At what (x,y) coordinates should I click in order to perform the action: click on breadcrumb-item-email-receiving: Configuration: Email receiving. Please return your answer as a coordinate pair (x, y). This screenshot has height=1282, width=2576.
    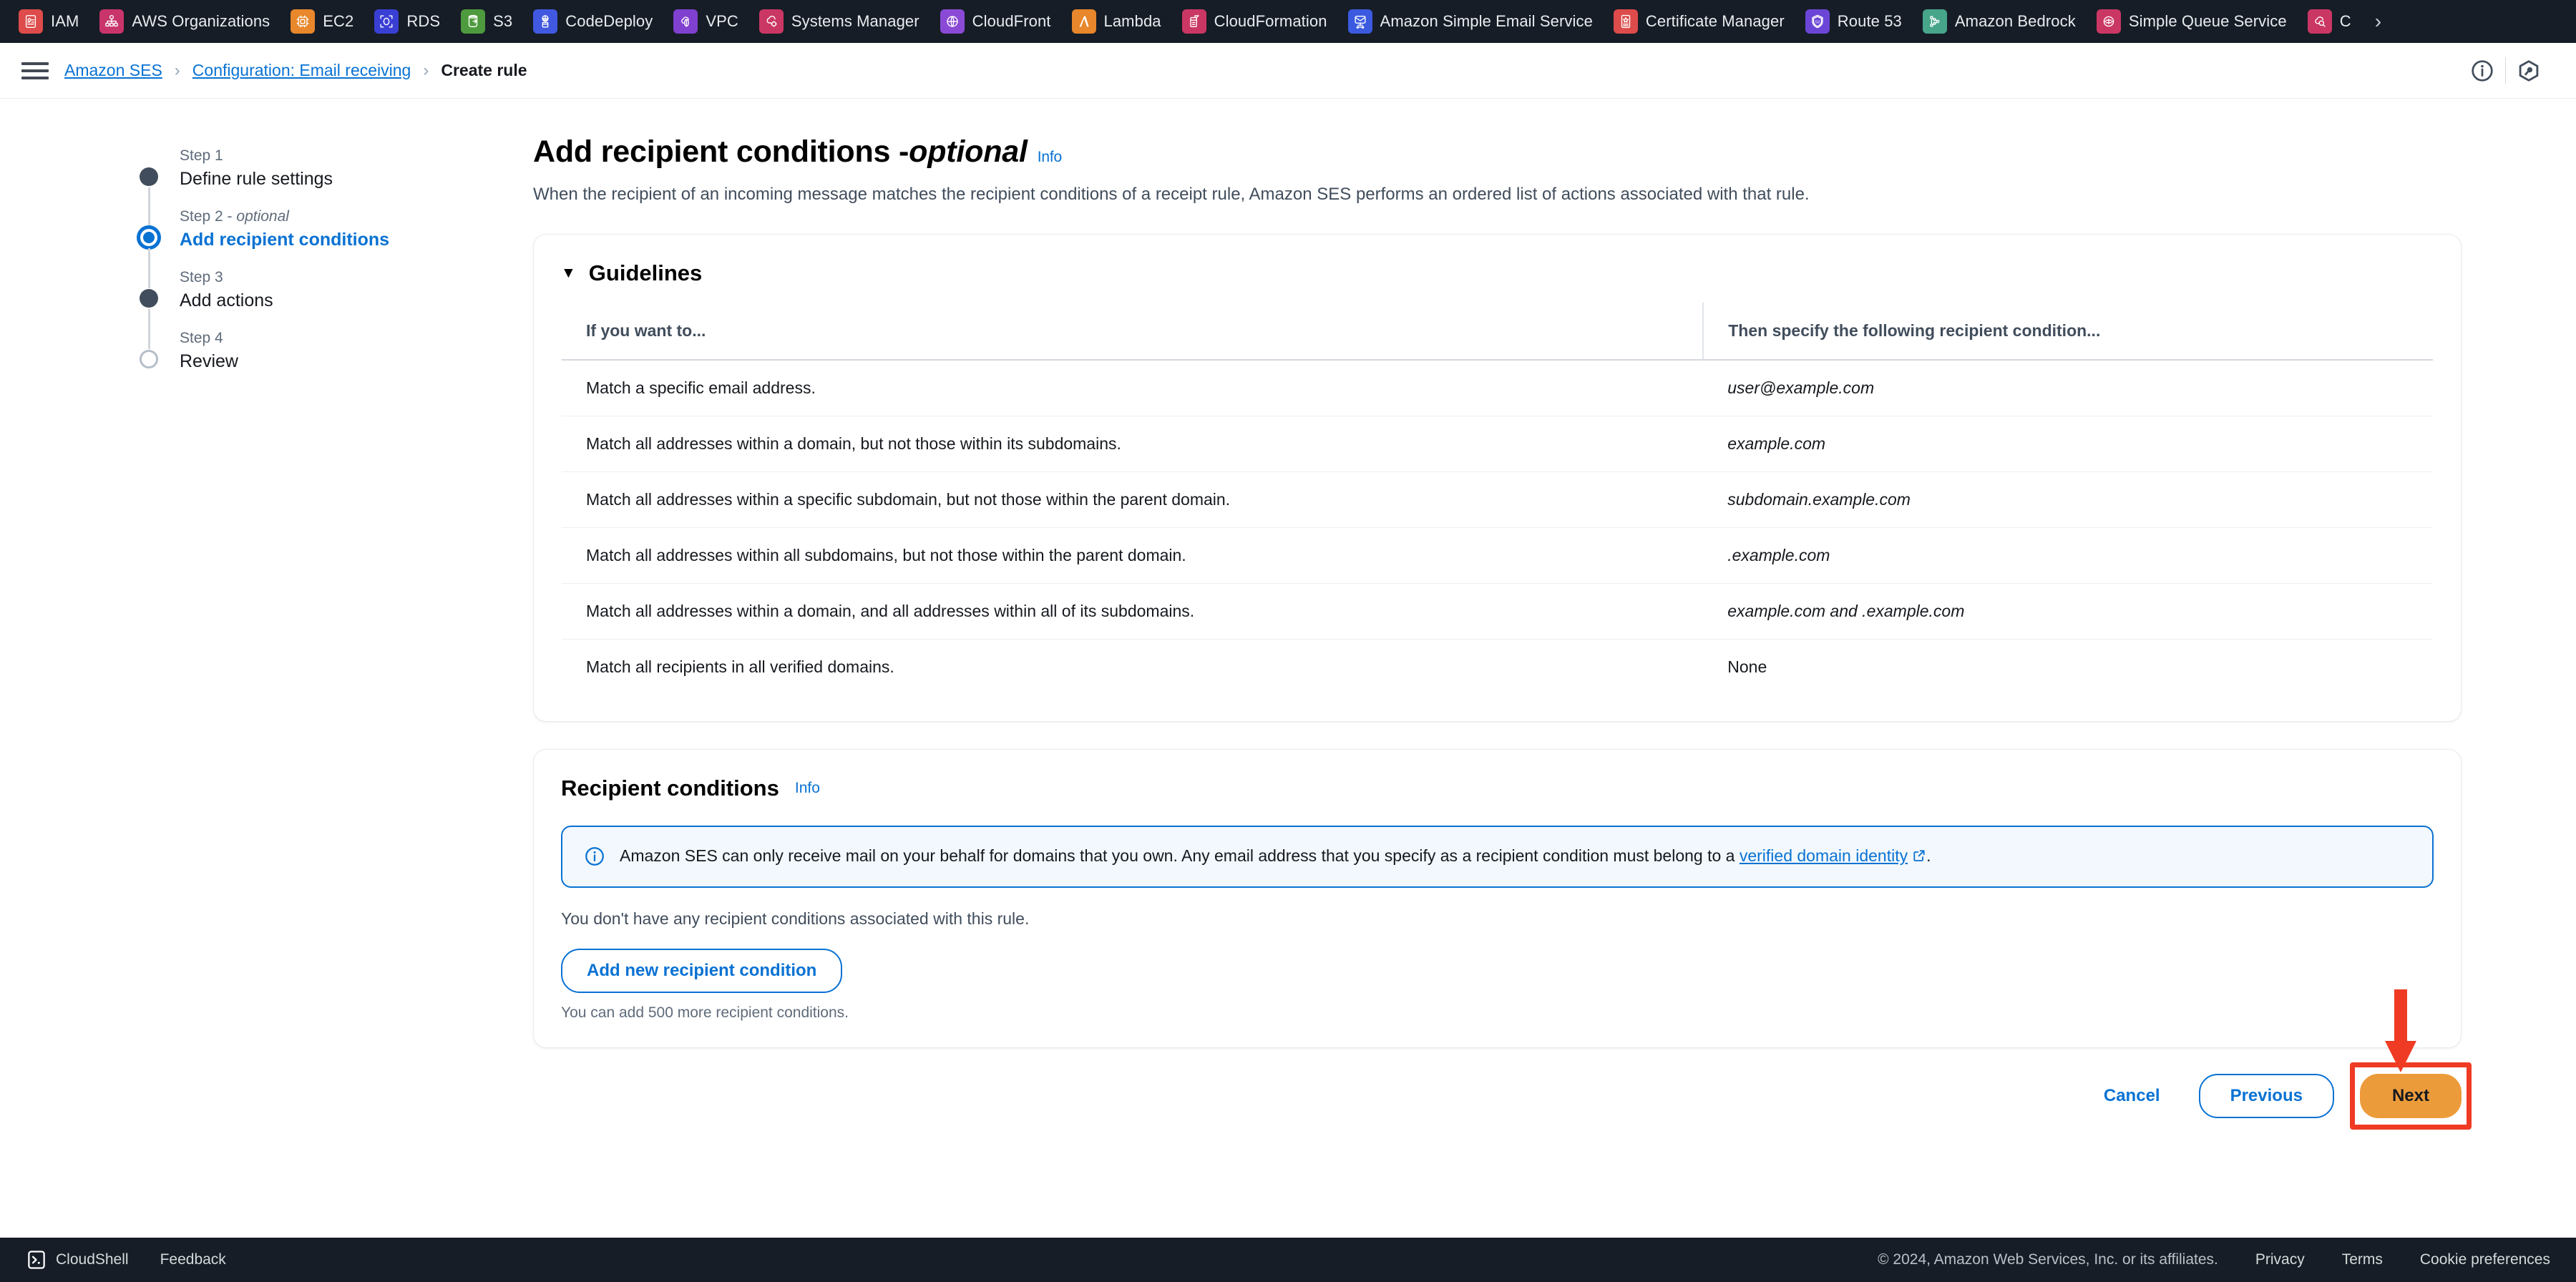
    Looking at the image, I should click on (301, 70).